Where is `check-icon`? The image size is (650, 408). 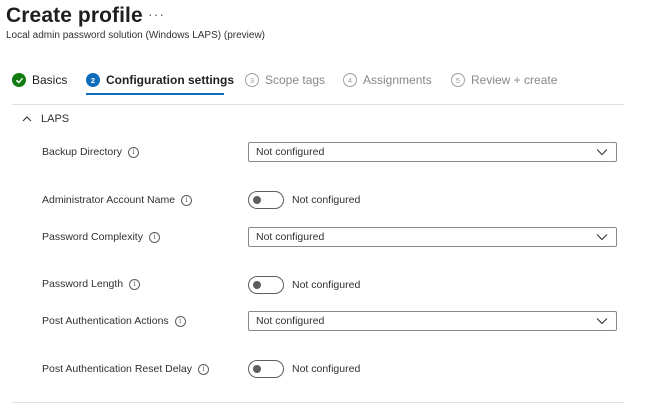 check-icon is located at coordinates (19, 80).